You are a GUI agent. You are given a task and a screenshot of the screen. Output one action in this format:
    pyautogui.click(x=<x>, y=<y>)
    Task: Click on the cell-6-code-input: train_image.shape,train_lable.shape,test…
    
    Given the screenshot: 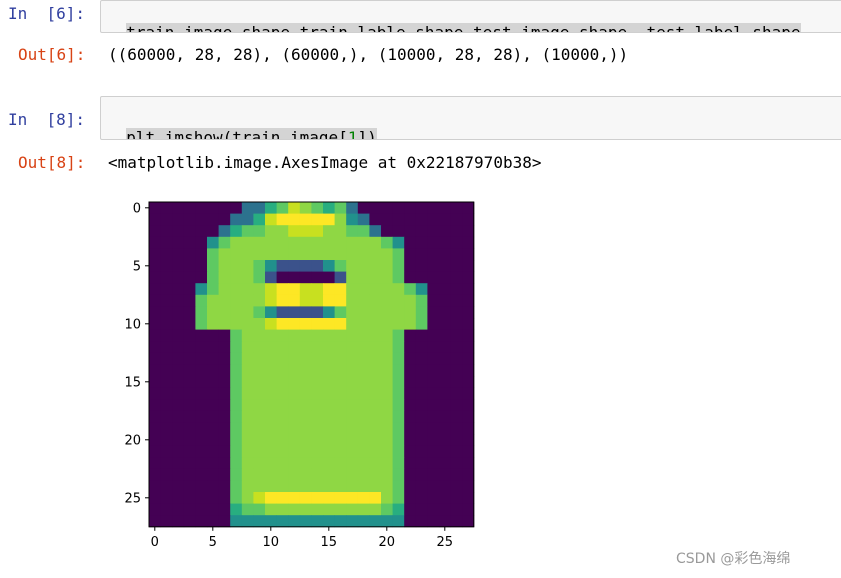 What is the action you would take?
    pyautogui.click(x=470, y=16)
    